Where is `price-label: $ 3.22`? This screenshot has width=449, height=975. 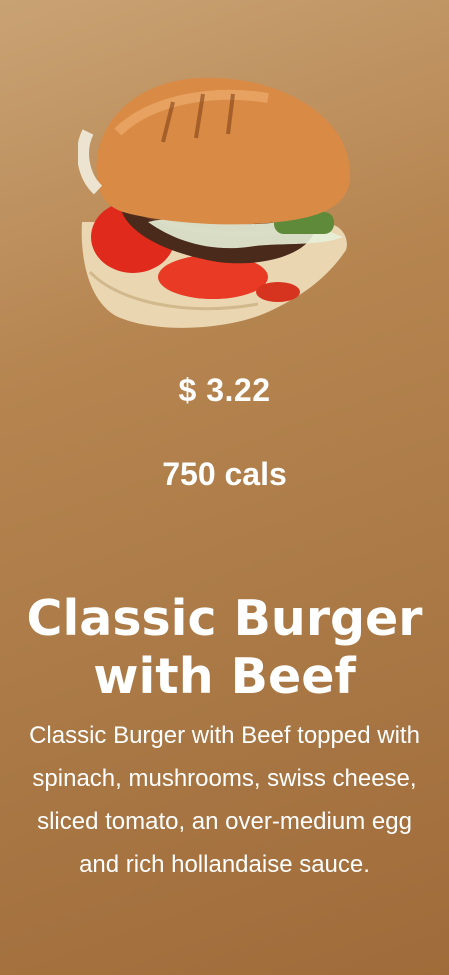
price-label: $ 3.22 is located at coordinates (224, 390).